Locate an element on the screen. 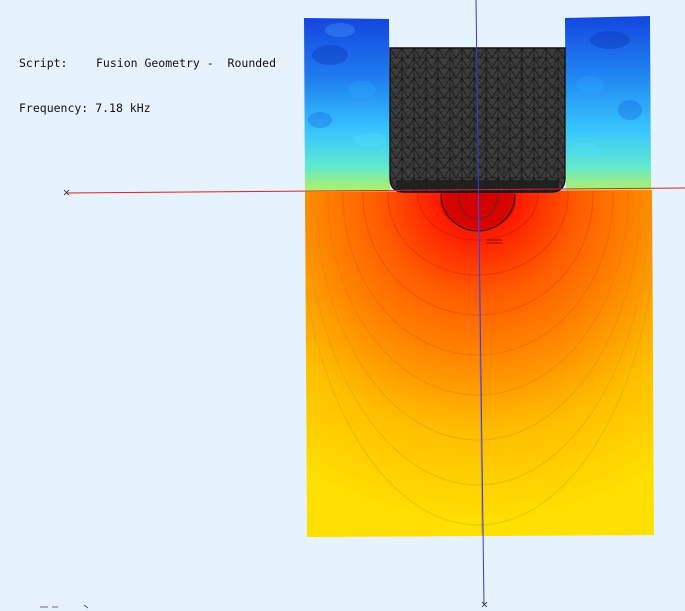 The width and height of the screenshot is (685, 611). field-left-column is located at coordinates (347, 105).